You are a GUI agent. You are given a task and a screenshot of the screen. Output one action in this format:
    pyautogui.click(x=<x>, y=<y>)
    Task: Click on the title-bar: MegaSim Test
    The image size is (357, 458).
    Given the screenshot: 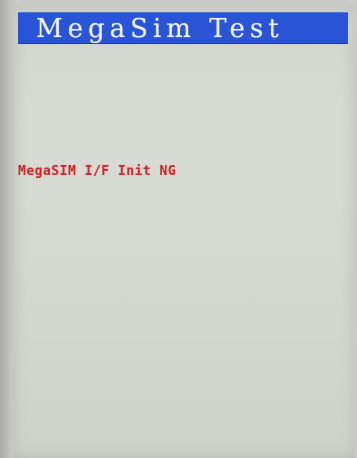 What is the action you would take?
    pyautogui.click(x=183, y=28)
    